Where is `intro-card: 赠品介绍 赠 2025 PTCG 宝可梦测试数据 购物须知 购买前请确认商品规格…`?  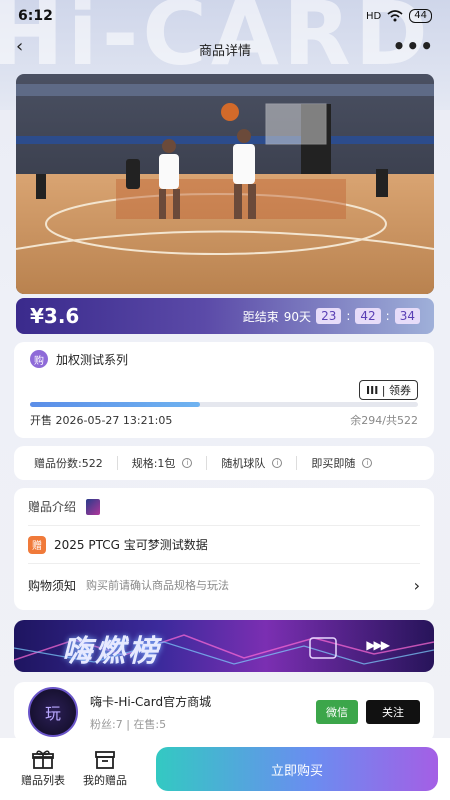
intro-card: 赠品介绍 赠 2025 PTCG 宝可梦测试数据 购物须知 购买前请确认商品规格… is located at coordinates (224, 549).